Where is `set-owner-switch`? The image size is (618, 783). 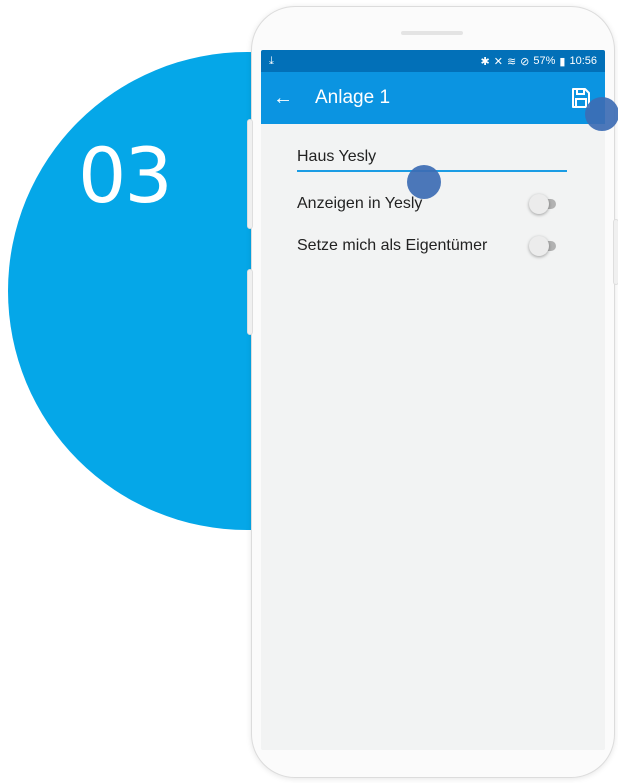 set-owner-switch is located at coordinates (544, 246).